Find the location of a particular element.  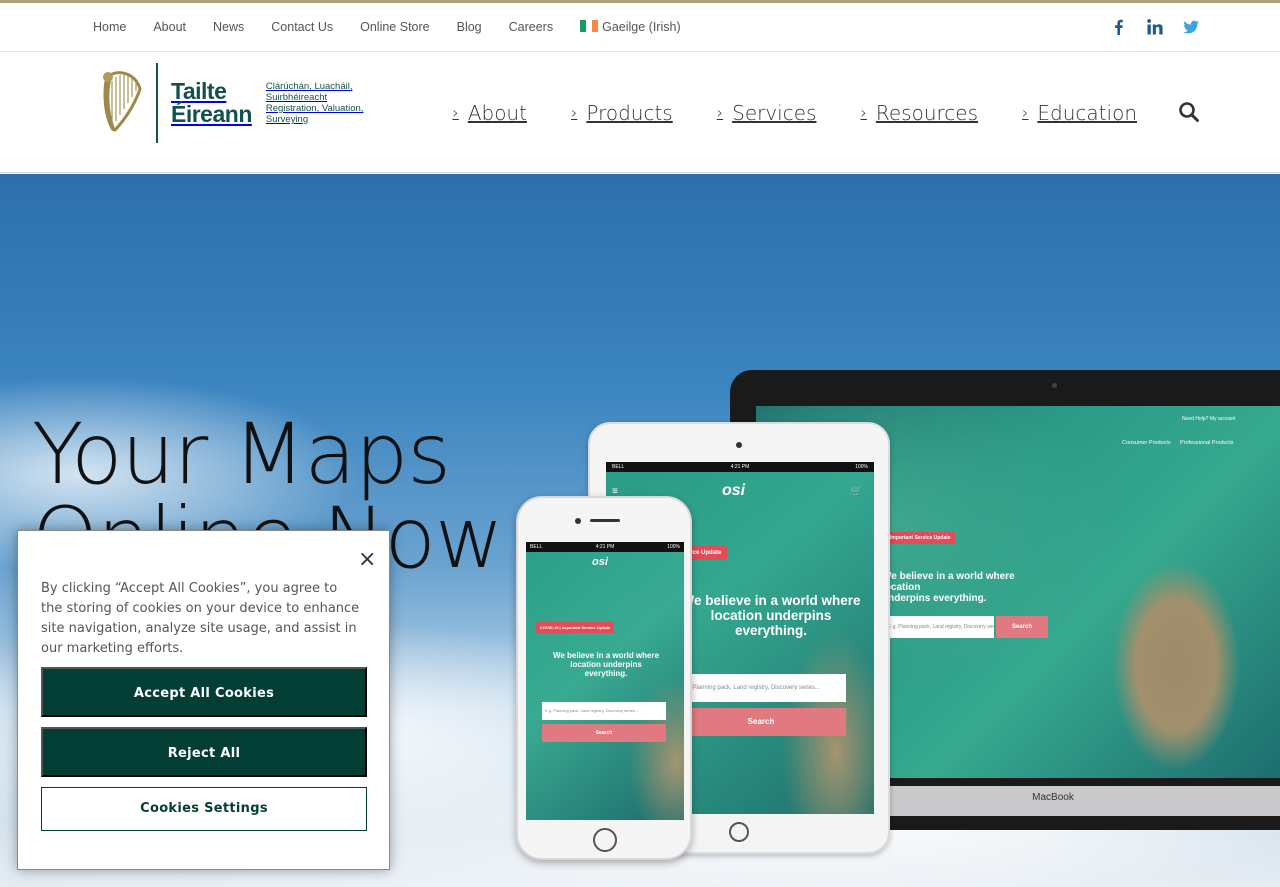

search-button is located at coordinates (1189, 112).